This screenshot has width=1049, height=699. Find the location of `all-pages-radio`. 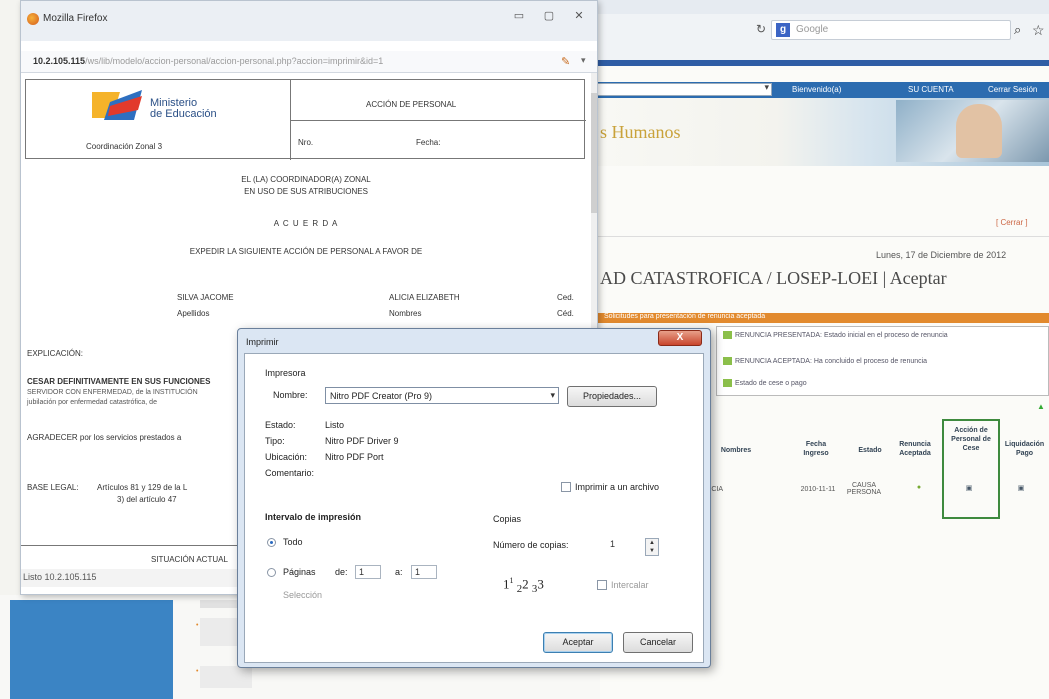

all-pages-radio is located at coordinates (271, 542).